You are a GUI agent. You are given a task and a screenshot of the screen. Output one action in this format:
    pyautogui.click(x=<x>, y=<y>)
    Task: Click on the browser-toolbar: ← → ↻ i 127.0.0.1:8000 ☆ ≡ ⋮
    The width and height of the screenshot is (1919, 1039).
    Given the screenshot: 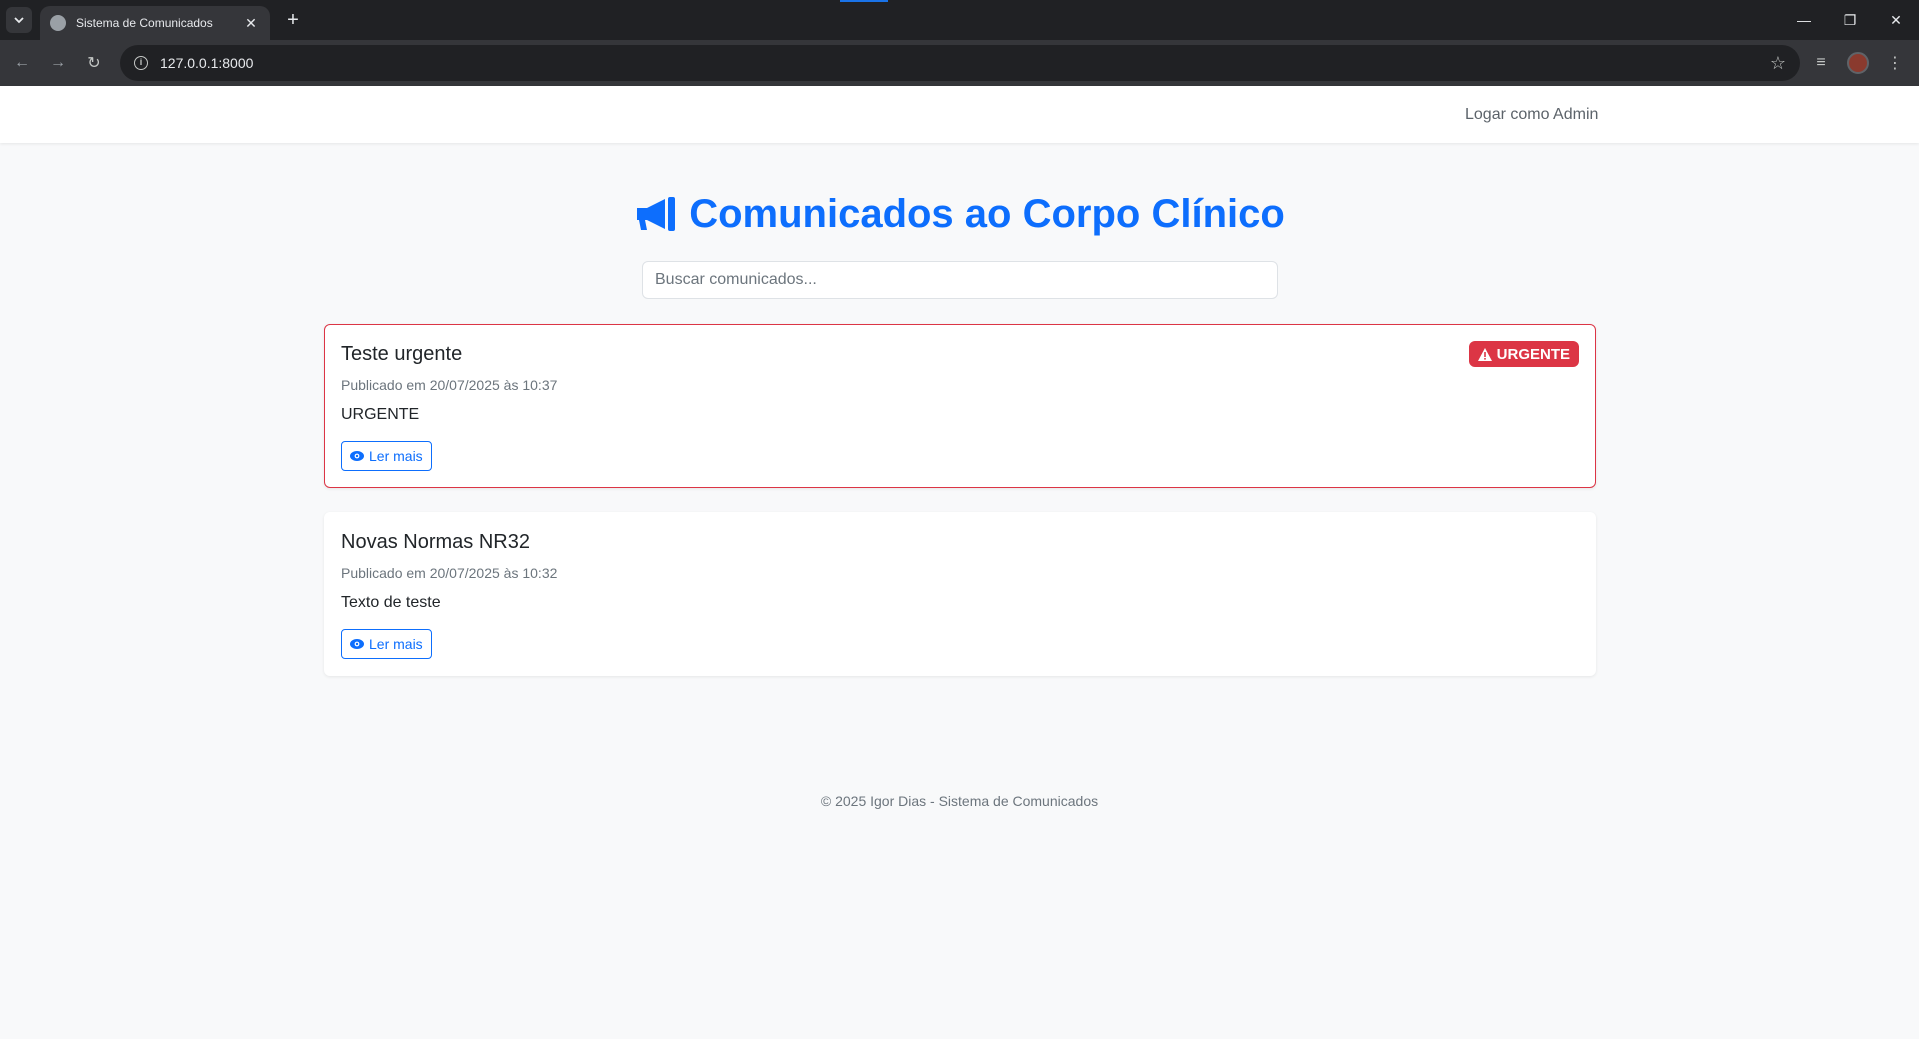 What is the action you would take?
    pyautogui.click(x=959, y=63)
    